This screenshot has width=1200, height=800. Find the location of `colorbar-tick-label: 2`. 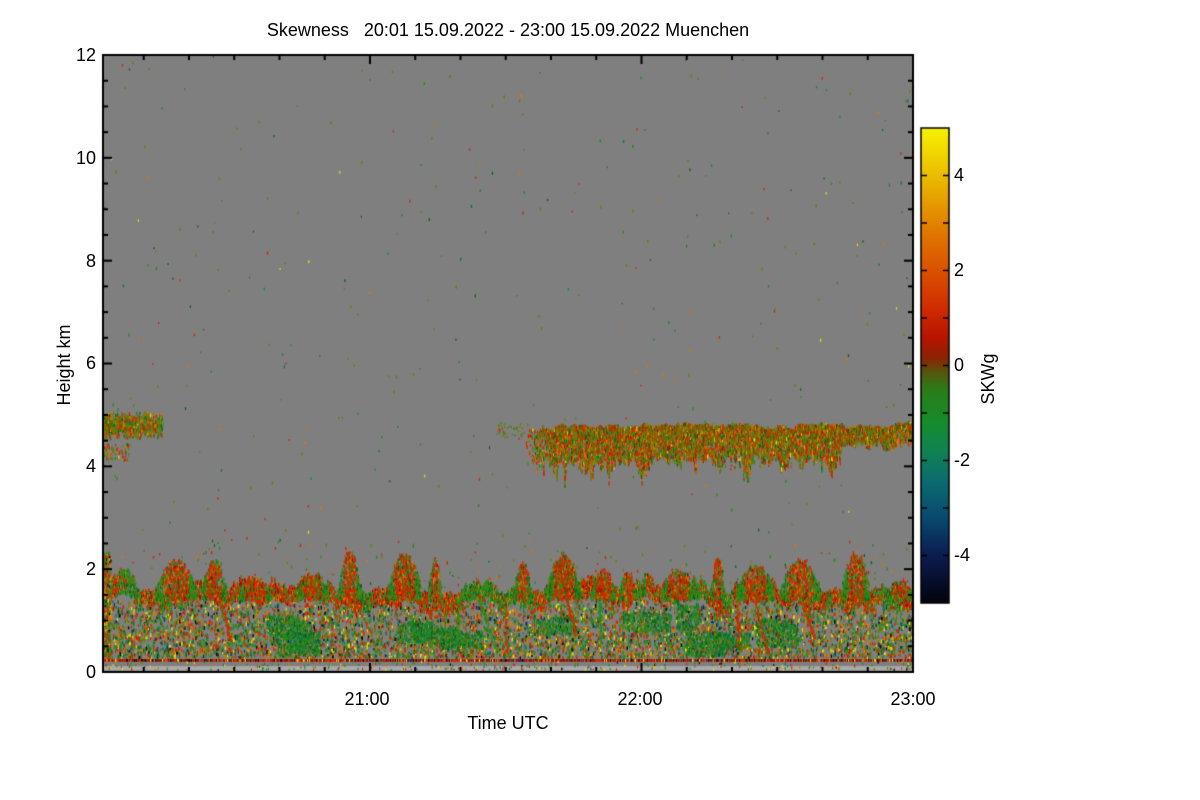

colorbar-tick-label: 2 is located at coordinates (959, 270).